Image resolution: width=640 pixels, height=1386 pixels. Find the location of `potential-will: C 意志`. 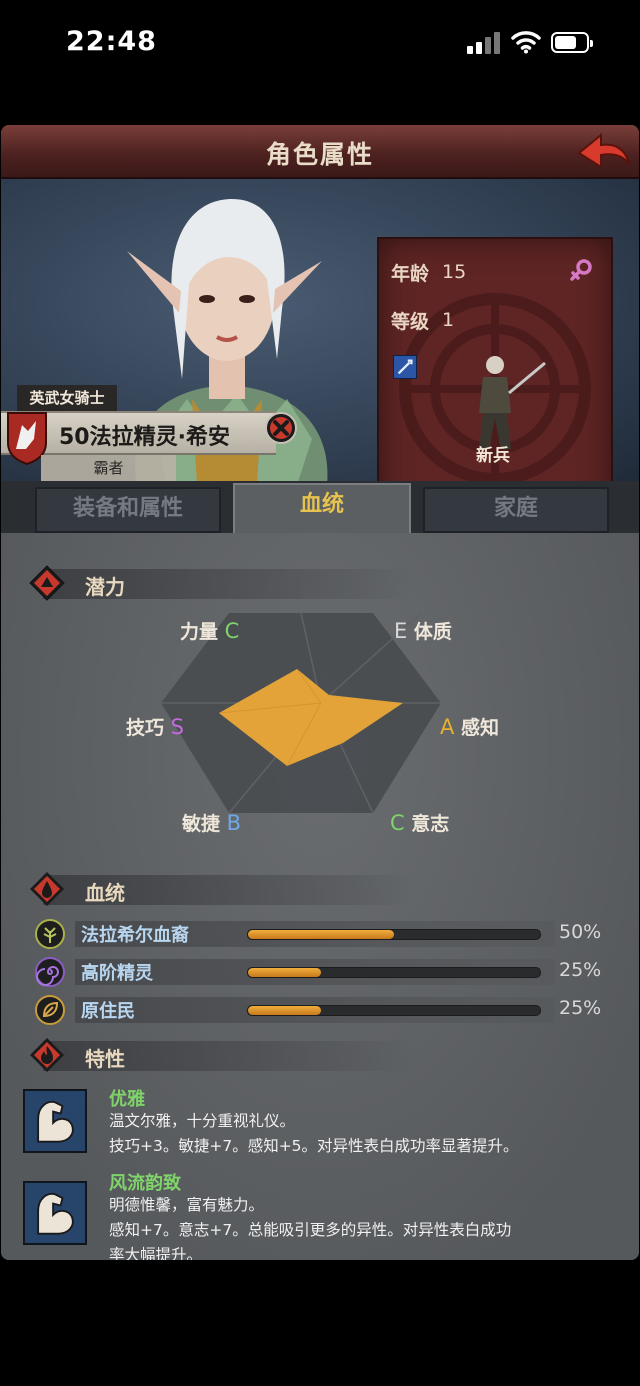

potential-will: C 意志 is located at coordinates (420, 823).